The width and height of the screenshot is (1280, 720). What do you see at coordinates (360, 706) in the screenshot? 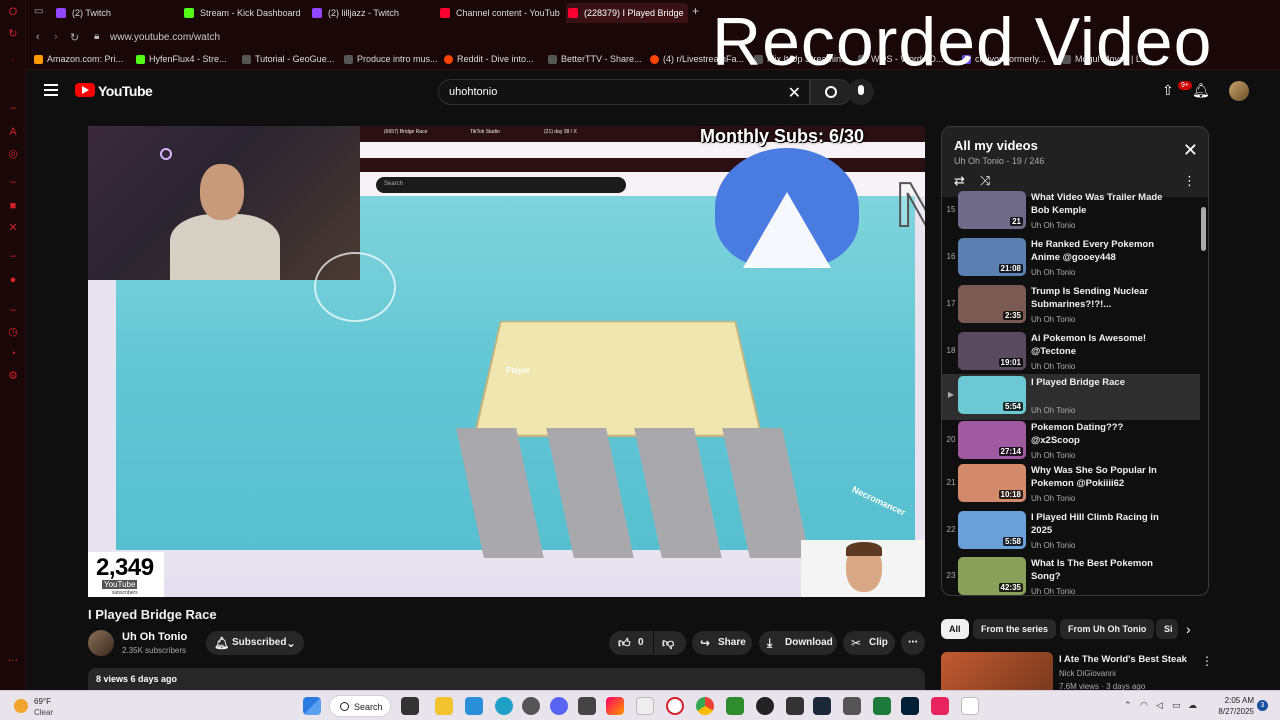
I see `taskbar-search: Search` at bounding box center [360, 706].